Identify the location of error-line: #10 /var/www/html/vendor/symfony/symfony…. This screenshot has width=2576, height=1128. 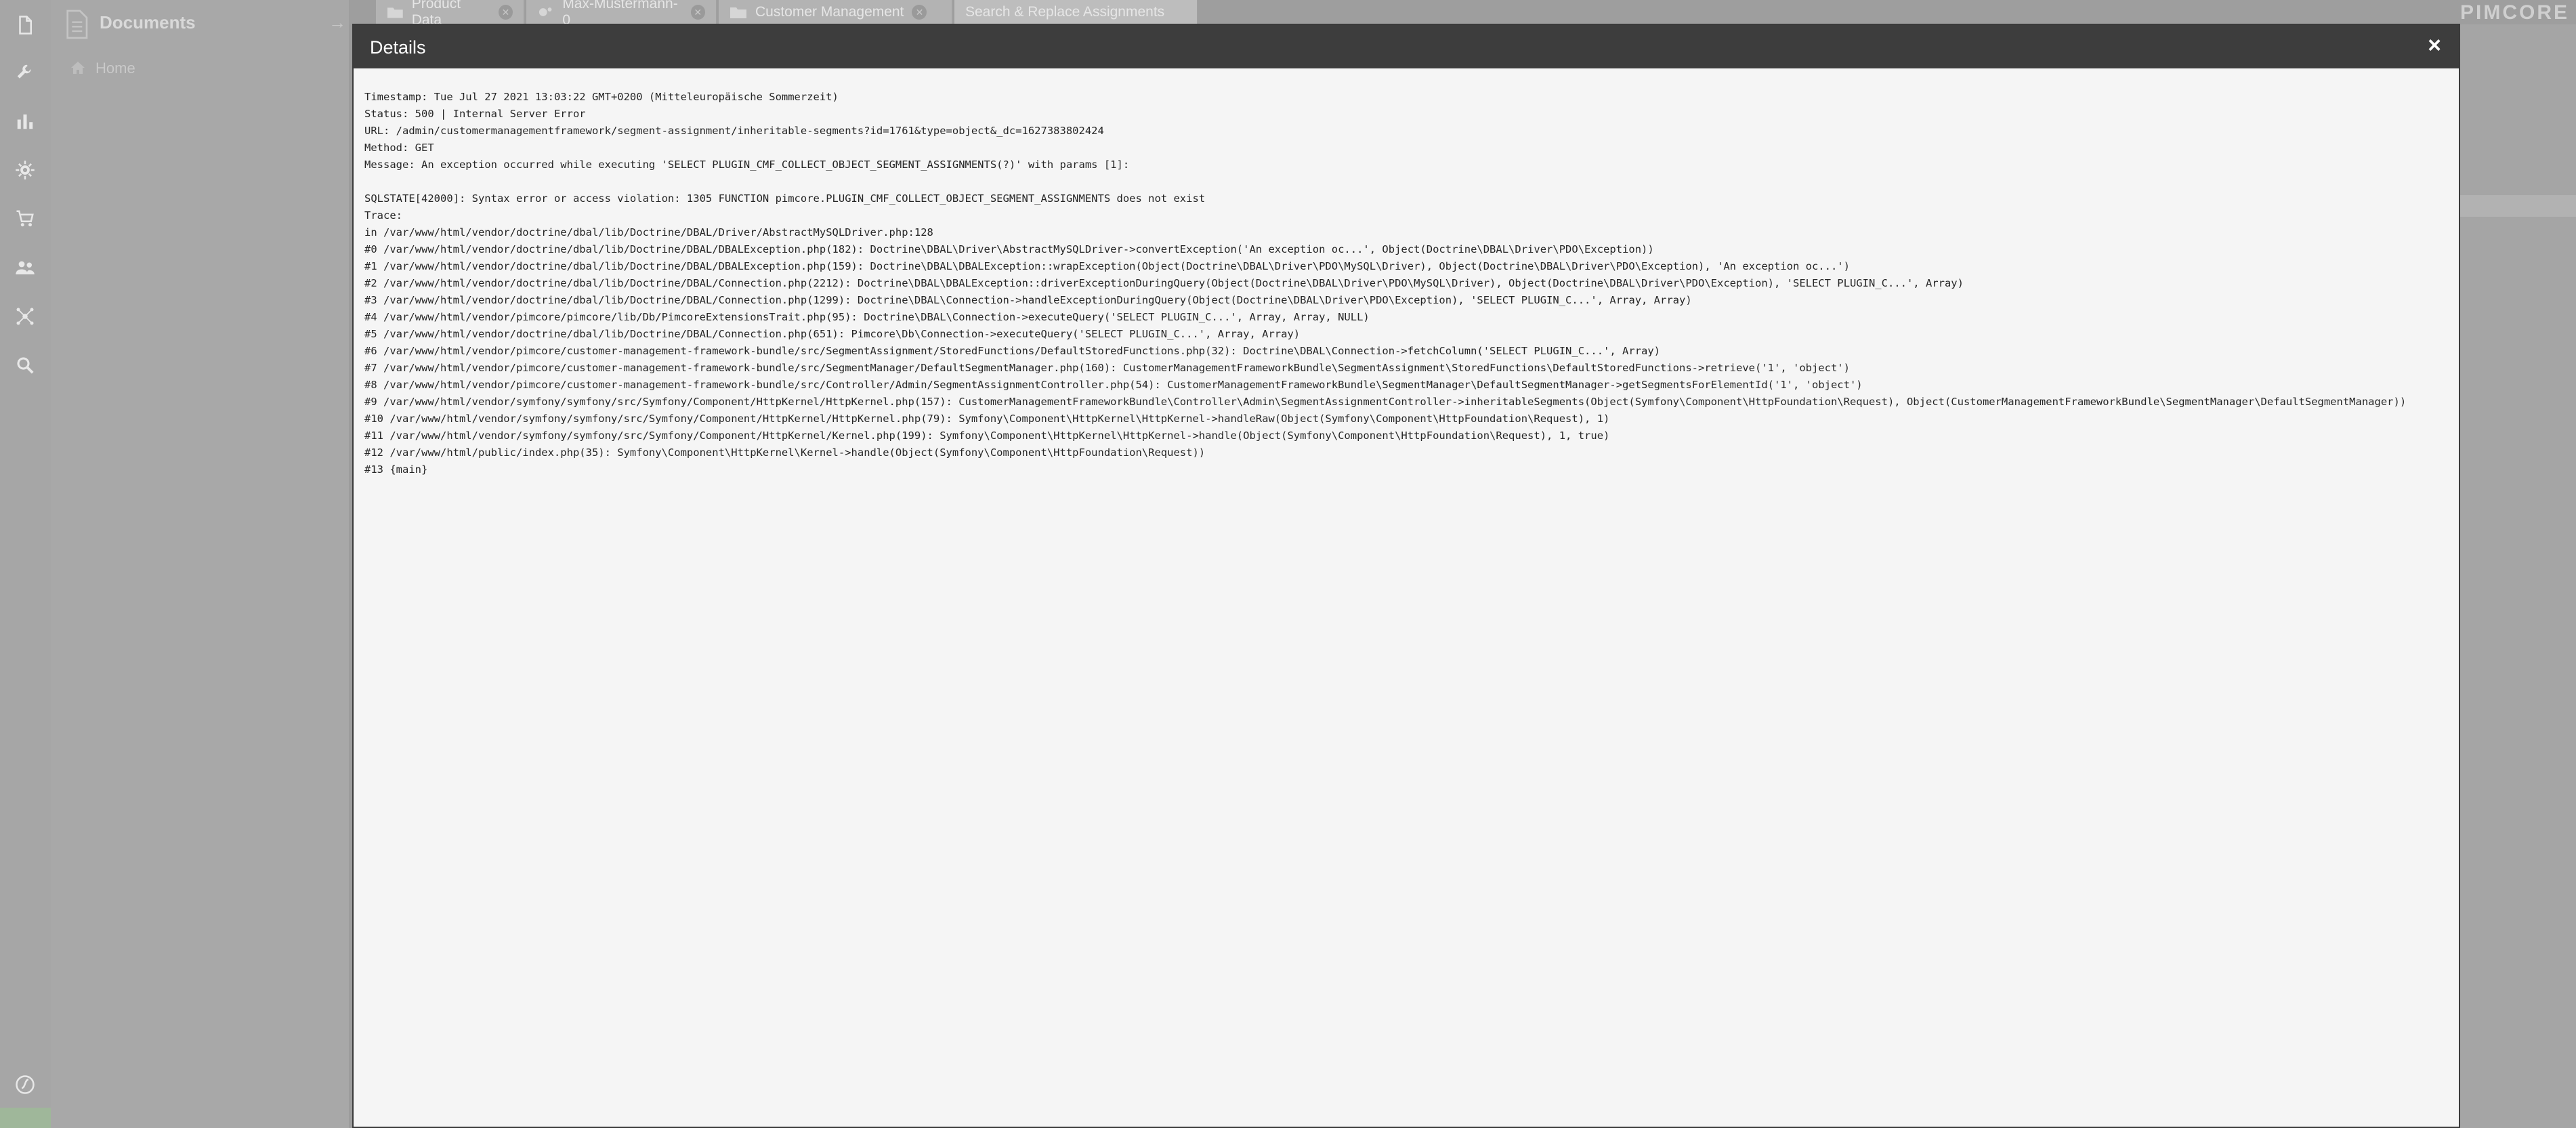
(987, 419).